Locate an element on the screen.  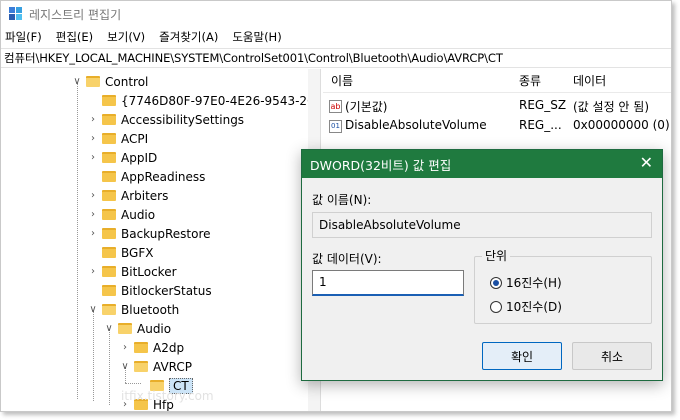
radio-unselected-icon is located at coordinates (496, 306).